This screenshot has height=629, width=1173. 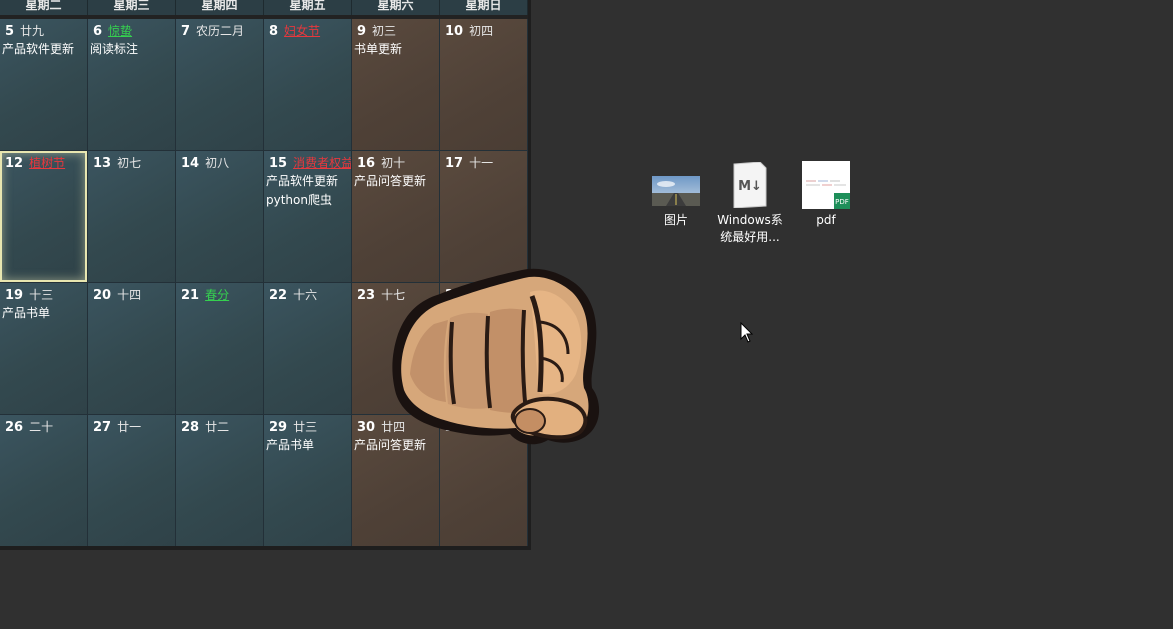 What do you see at coordinates (190, 163) in the screenshot?
I see `day-number: 14` at bounding box center [190, 163].